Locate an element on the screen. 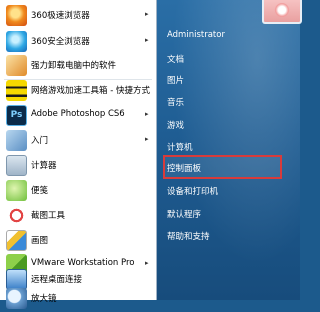 Image resolution: width=320 pixels, height=312 pixels. place-music: 音乐 is located at coordinates (175, 102).